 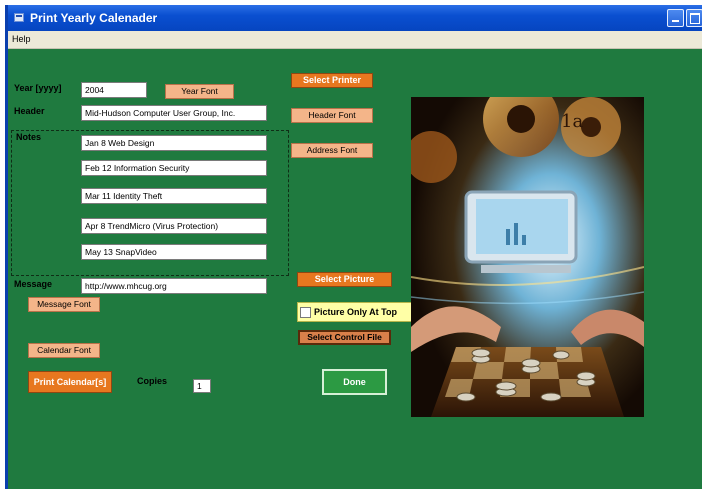 I want to click on menu-bar: Help, so click(x=355, y=40).